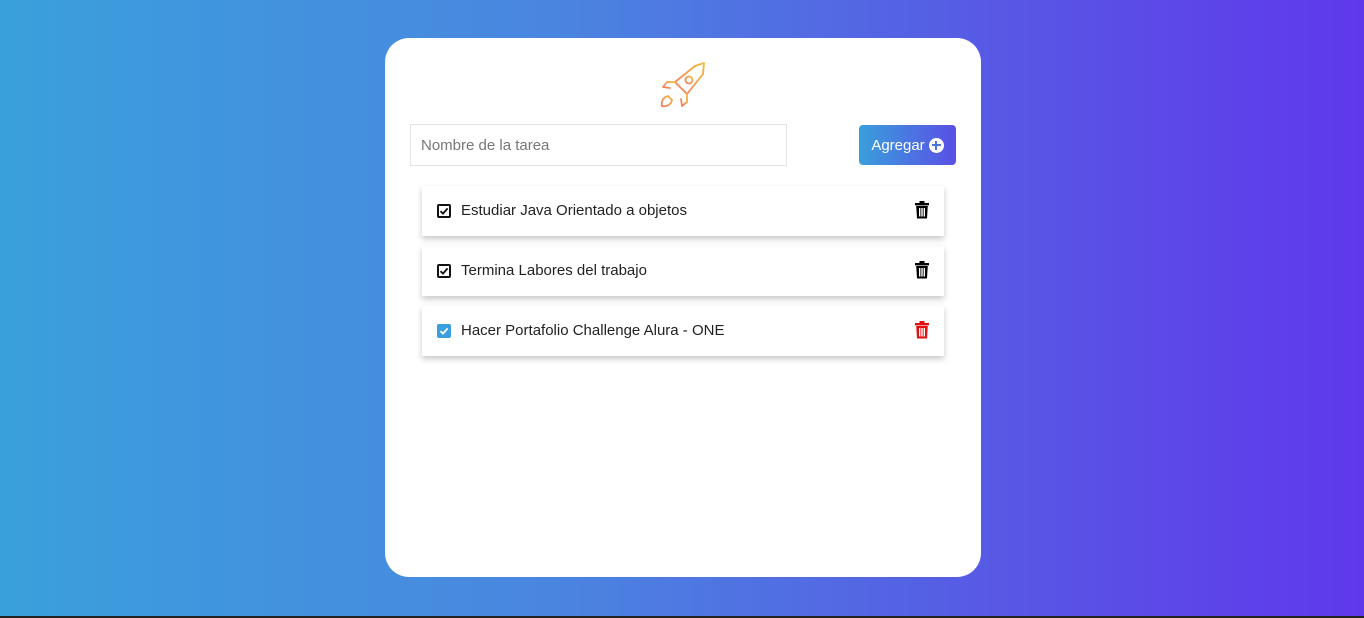 This screenshot has width=1364, height=618. Describe the element at coordinates (593, 330) in the screenshot. I see `task-text: Hacer Portafolio Challenge Alura - ONE` at that location.